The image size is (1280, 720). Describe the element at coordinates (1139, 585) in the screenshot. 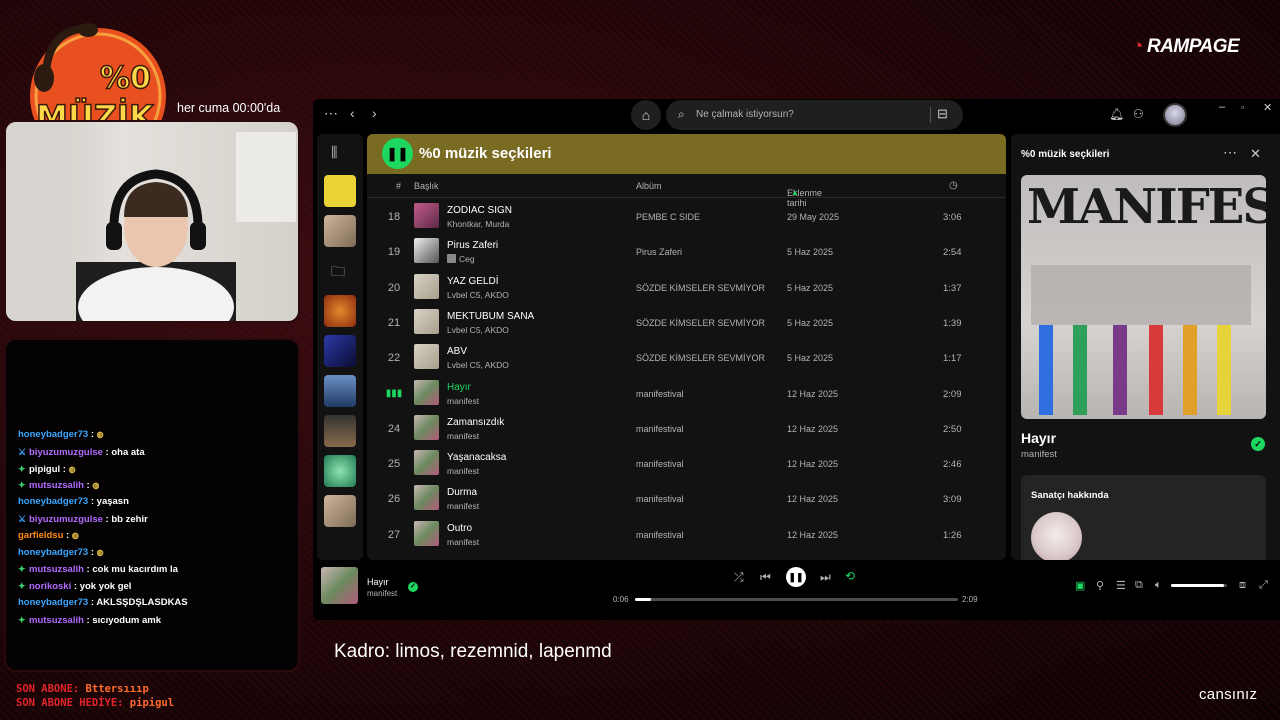

I see `connect-device-icon: ⧉` at that location.